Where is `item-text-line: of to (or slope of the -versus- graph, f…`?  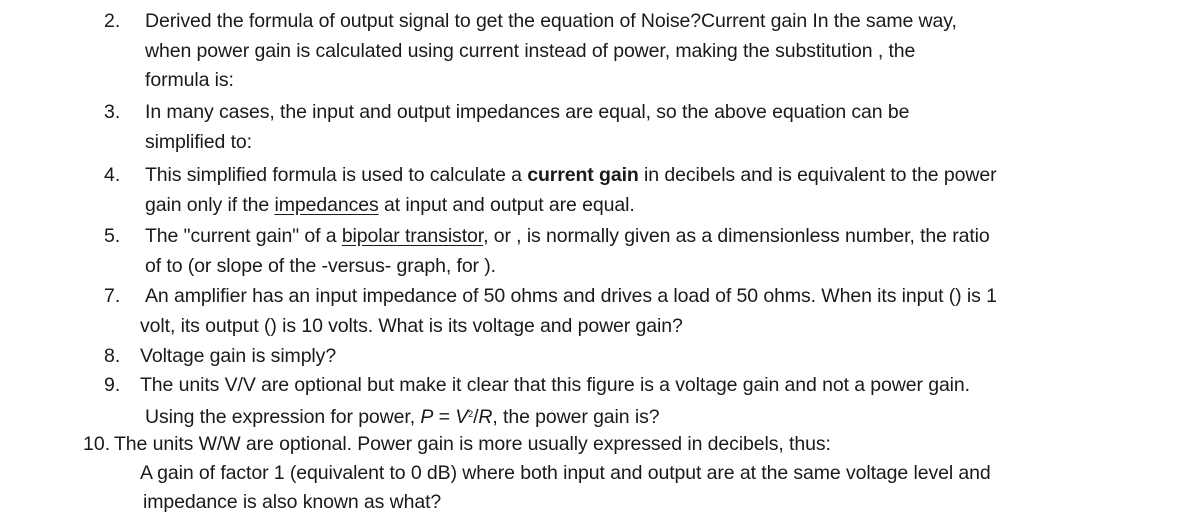 item-text-line: of to (or slope of the -versus- graph, f… is located at coordinates (320, 266).